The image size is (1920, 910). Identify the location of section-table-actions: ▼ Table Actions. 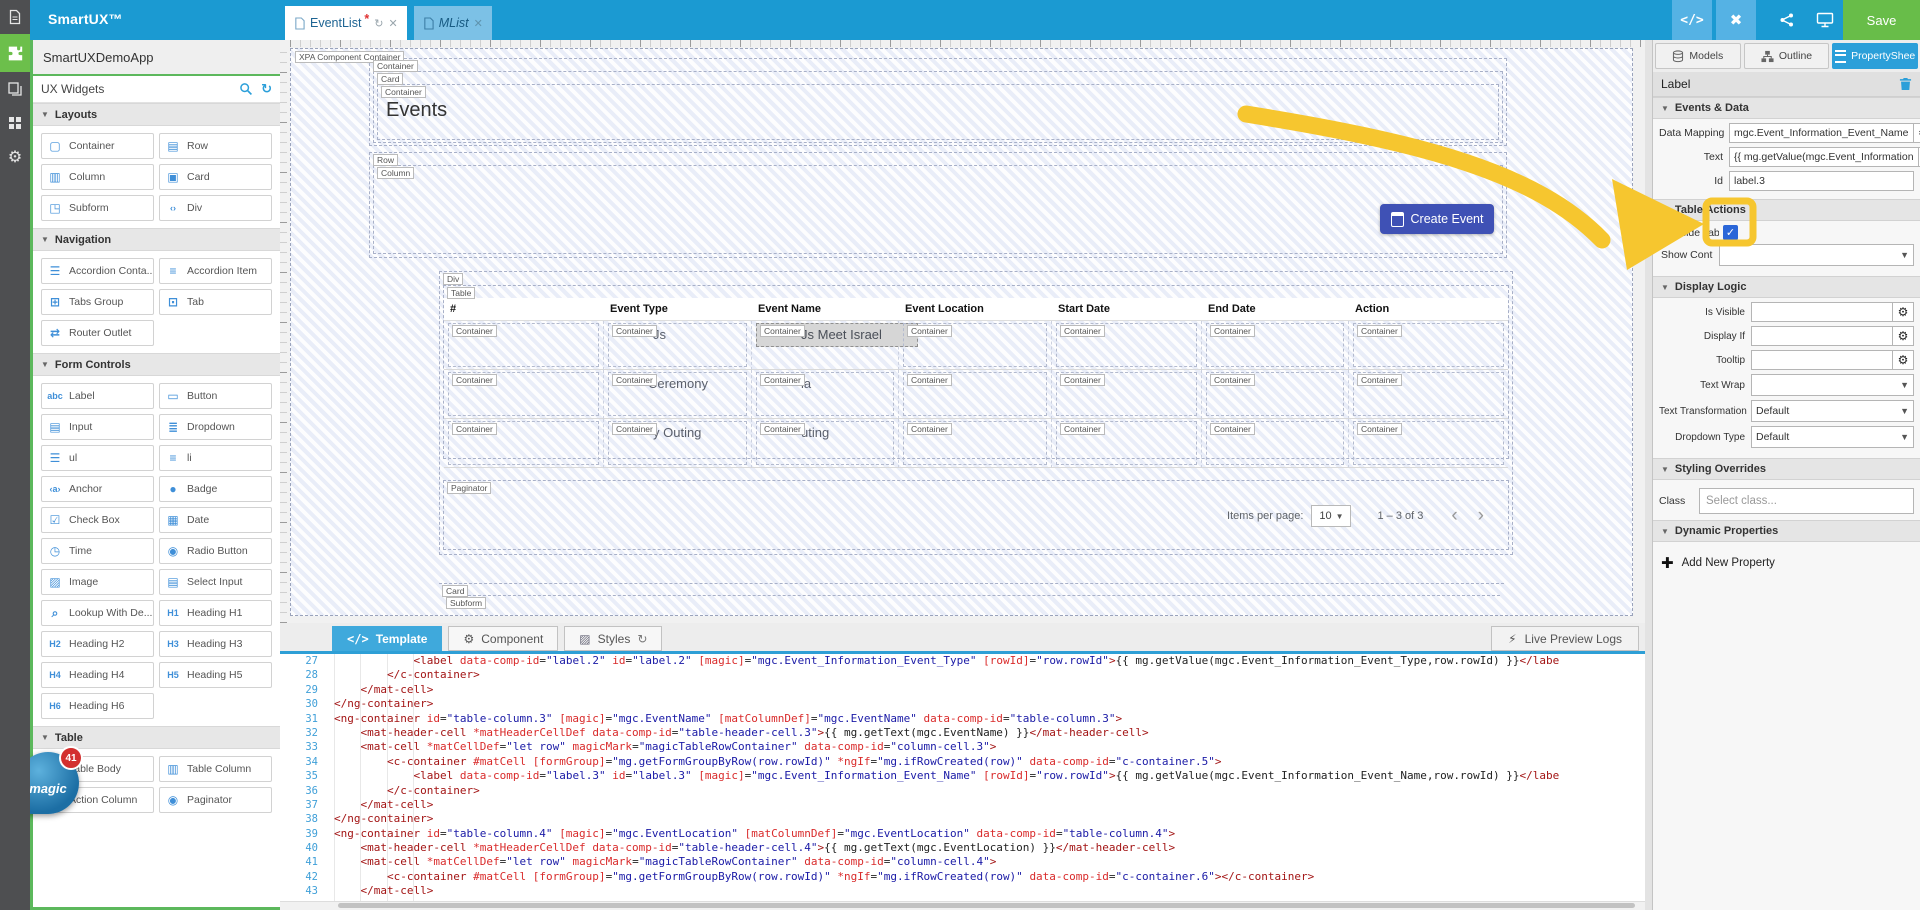
(1786, 210).